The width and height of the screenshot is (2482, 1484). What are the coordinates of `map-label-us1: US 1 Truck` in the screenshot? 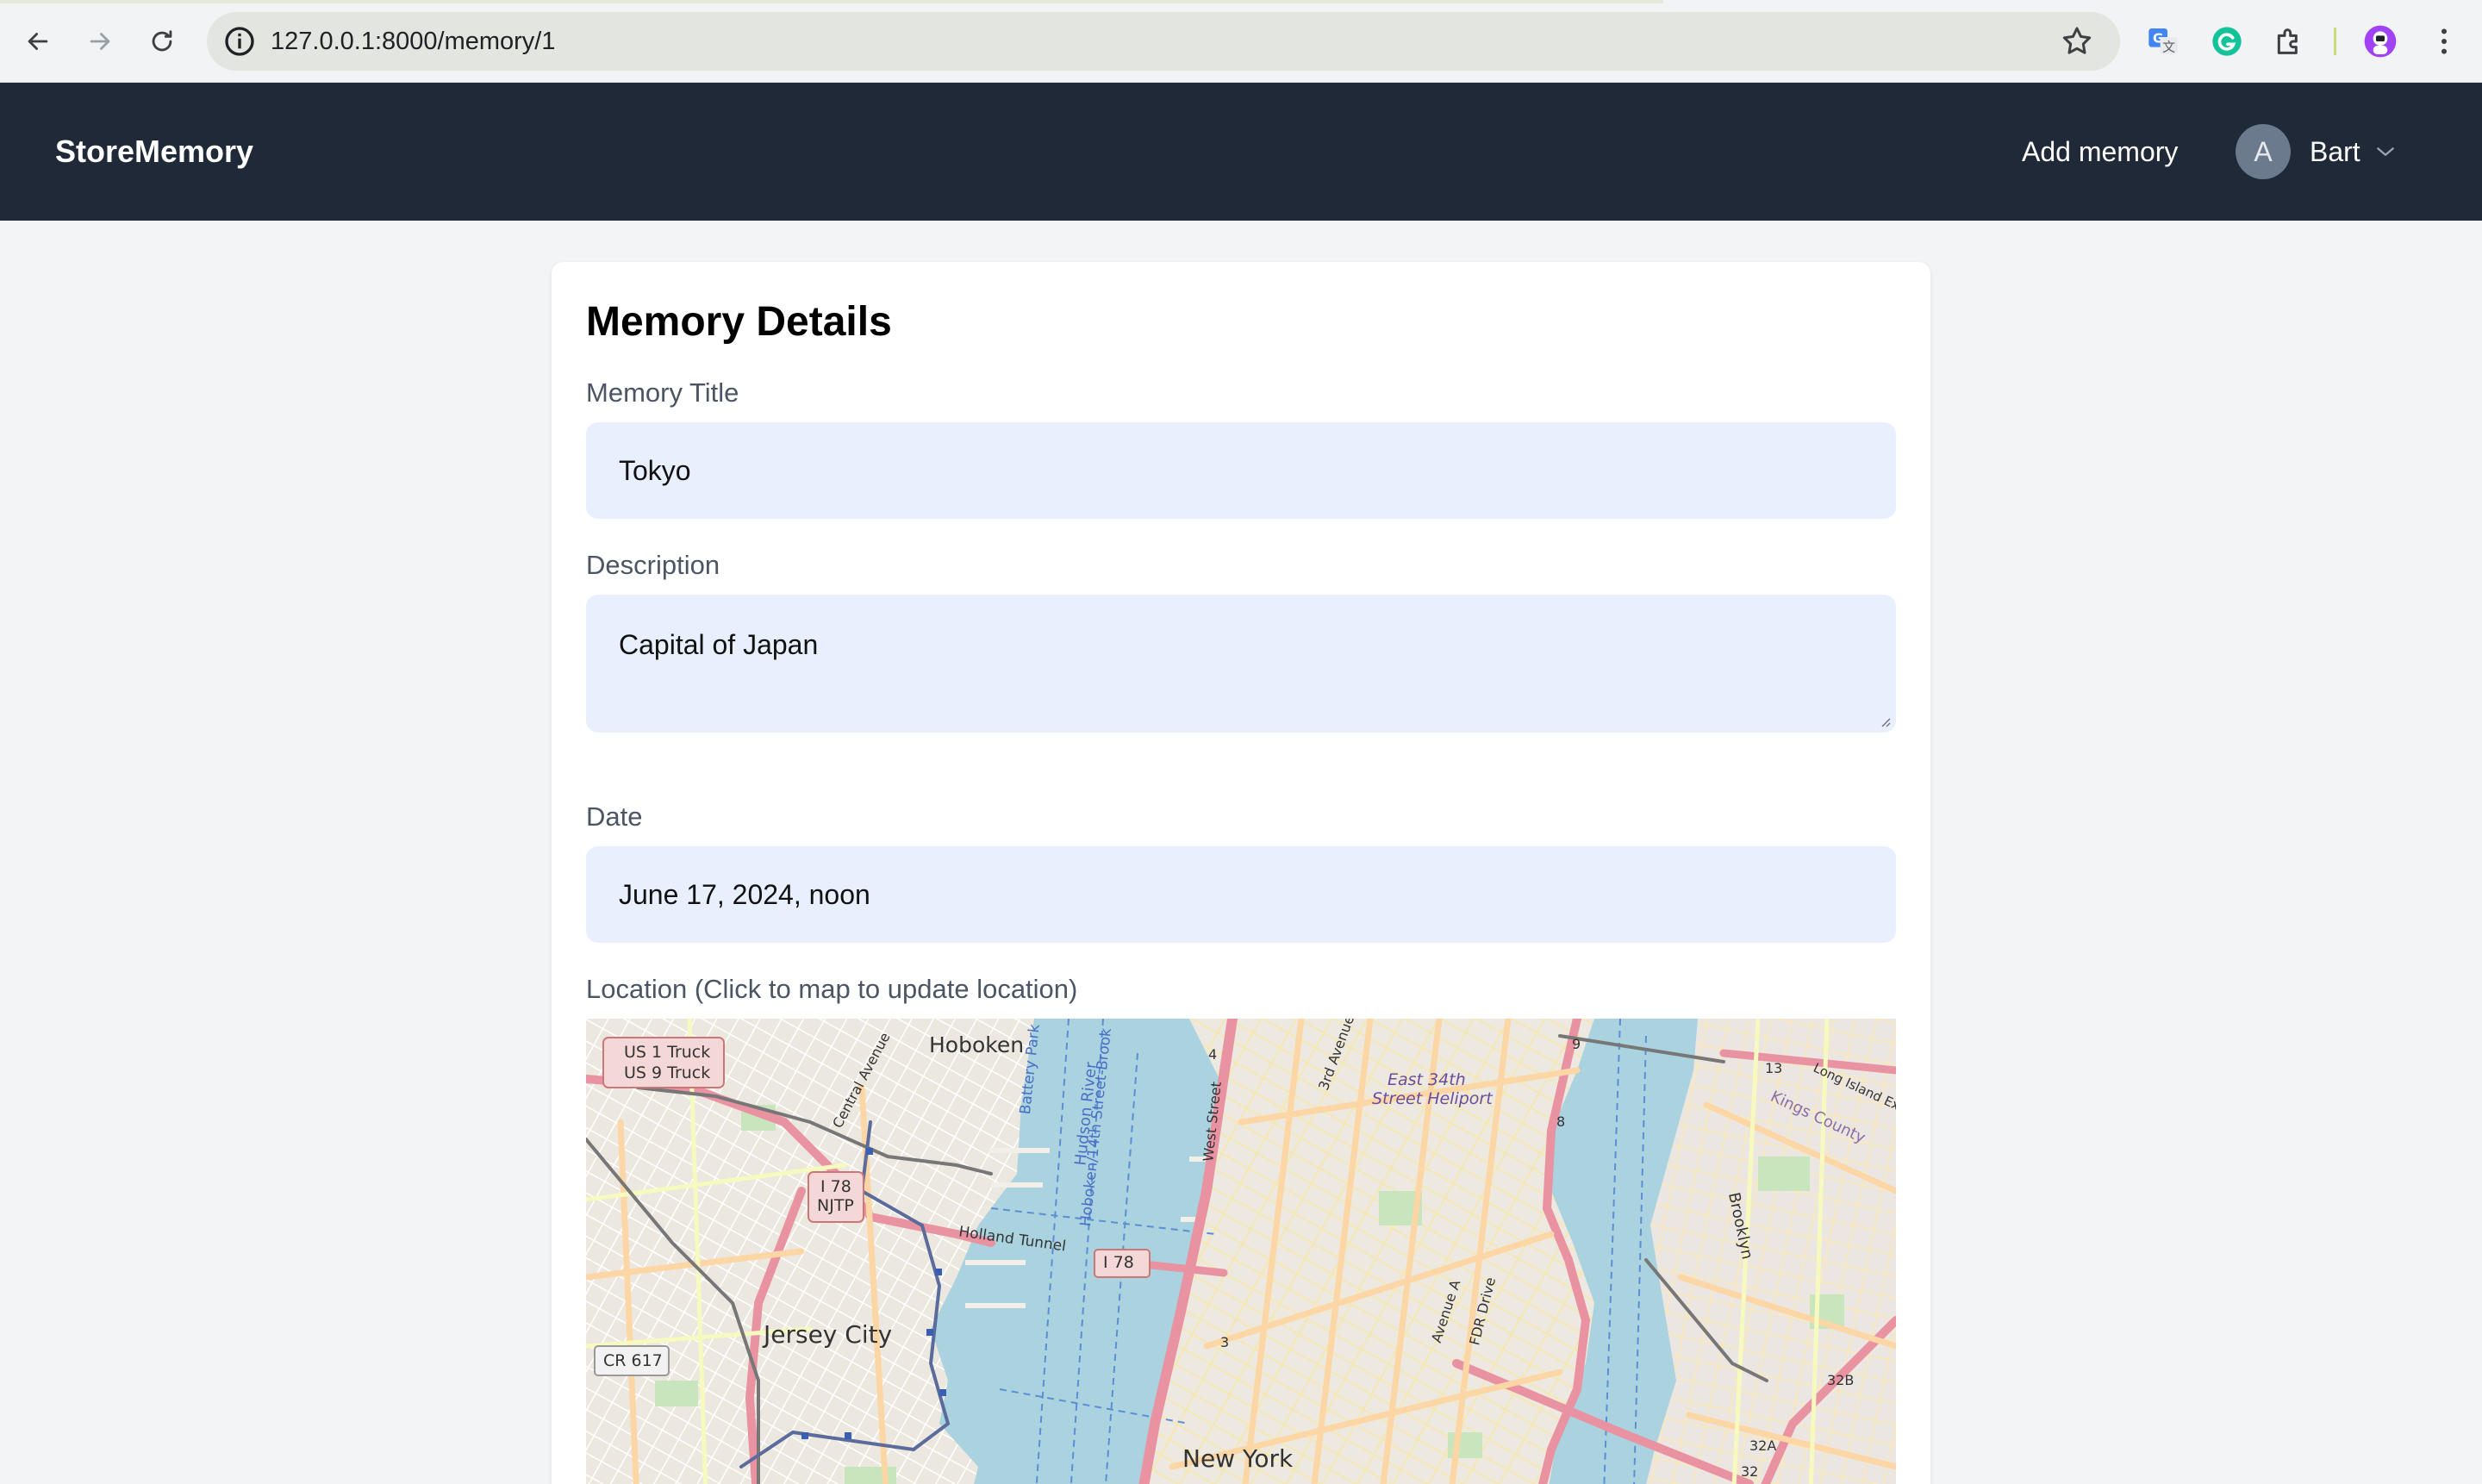 It's located at (667, 1052).